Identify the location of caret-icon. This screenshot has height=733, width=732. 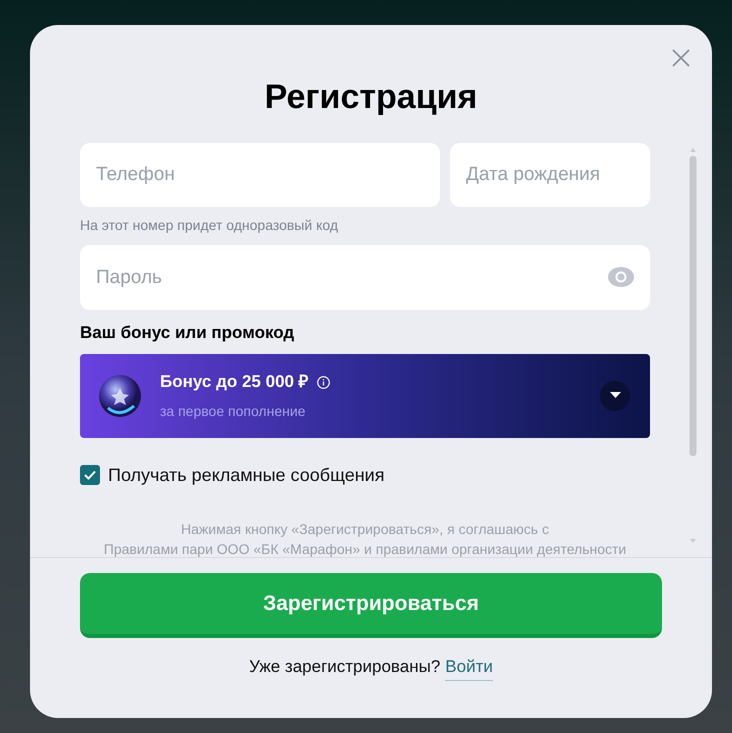
(615, 395).